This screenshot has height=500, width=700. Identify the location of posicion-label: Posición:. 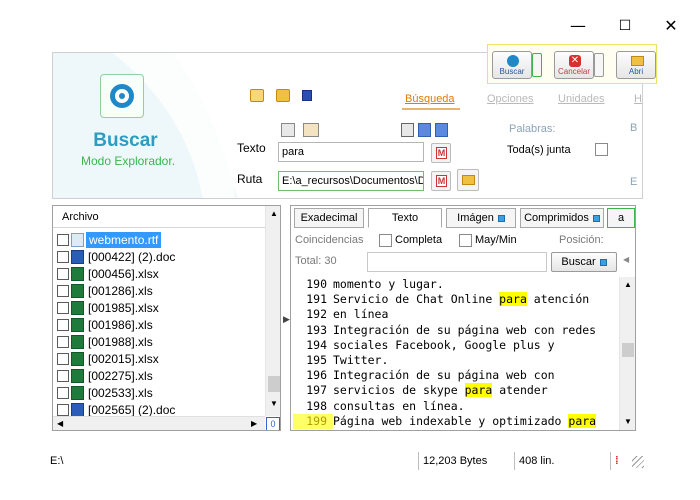
(581, 240).